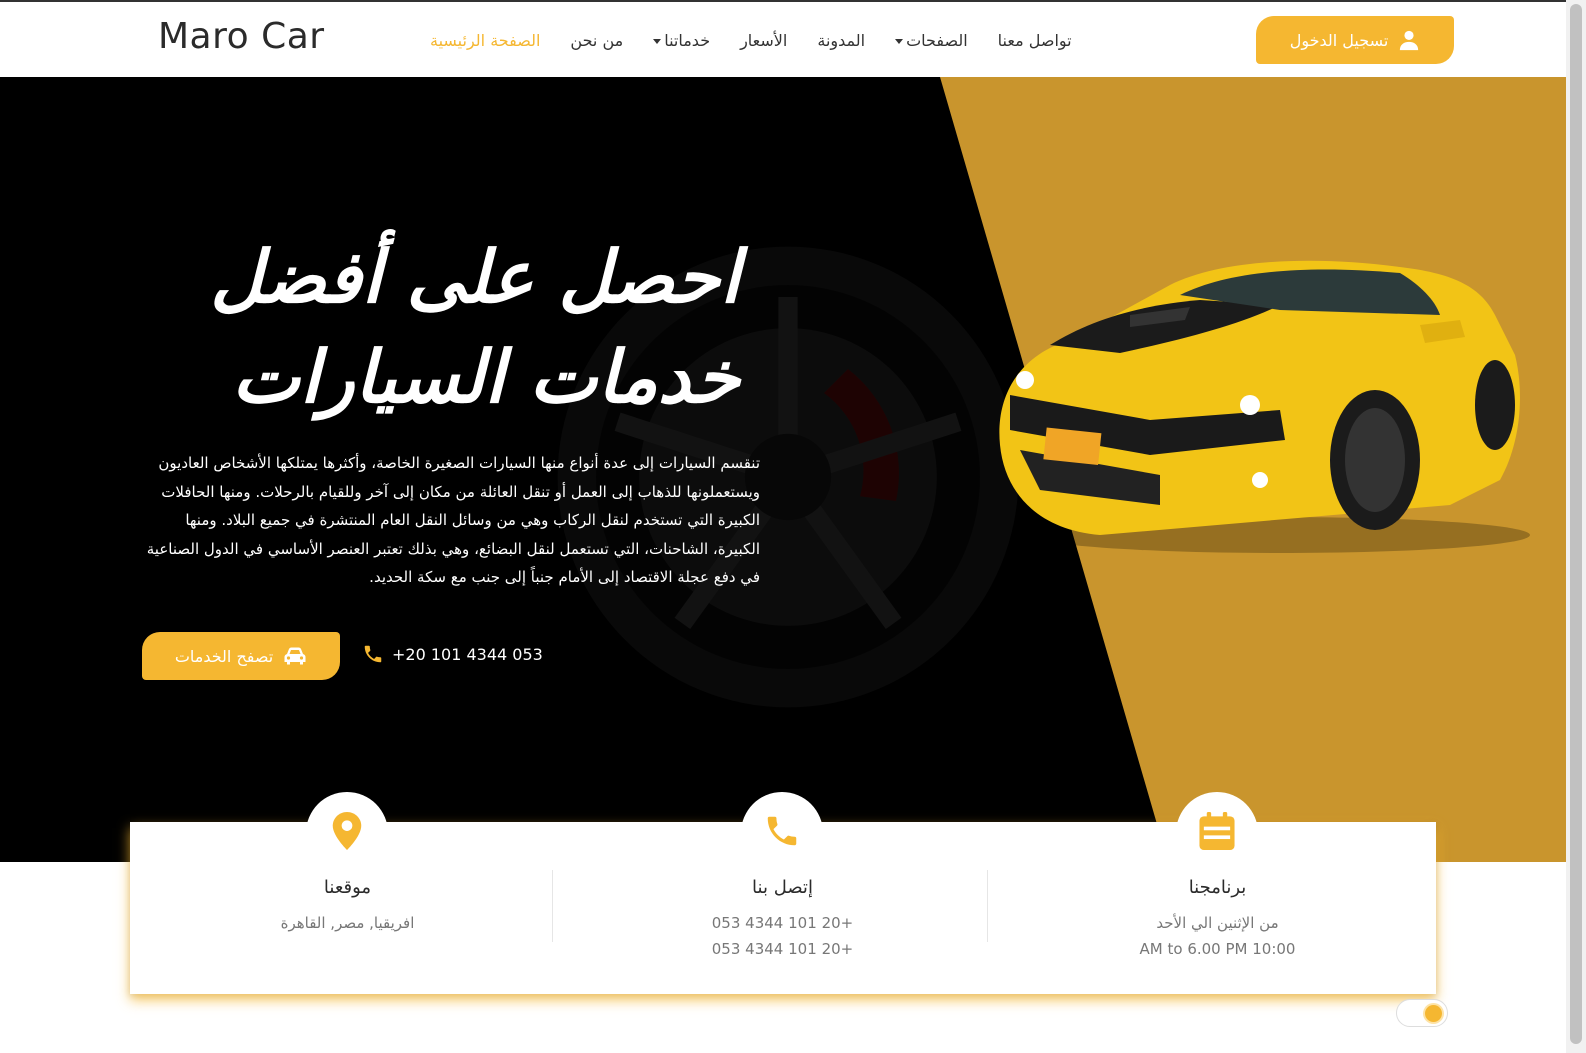  What do you see at coordinates (347, 887) in the screenshot?
I see `location-title: موقعنا` at bounding box center [347, 887].